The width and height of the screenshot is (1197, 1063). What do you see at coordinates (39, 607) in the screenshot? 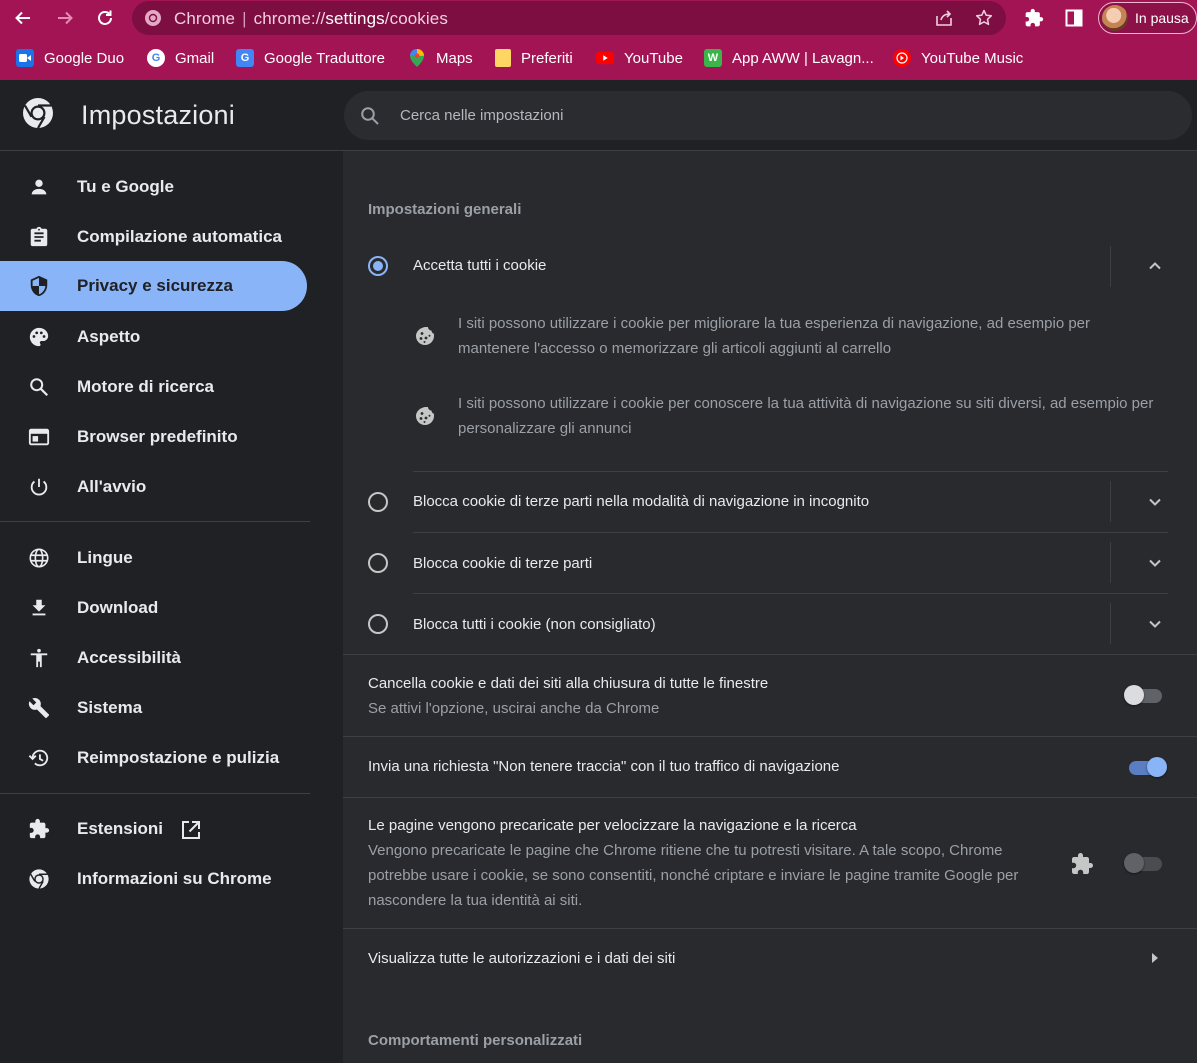
I see `download-icon` at bounding box center [39, 607].